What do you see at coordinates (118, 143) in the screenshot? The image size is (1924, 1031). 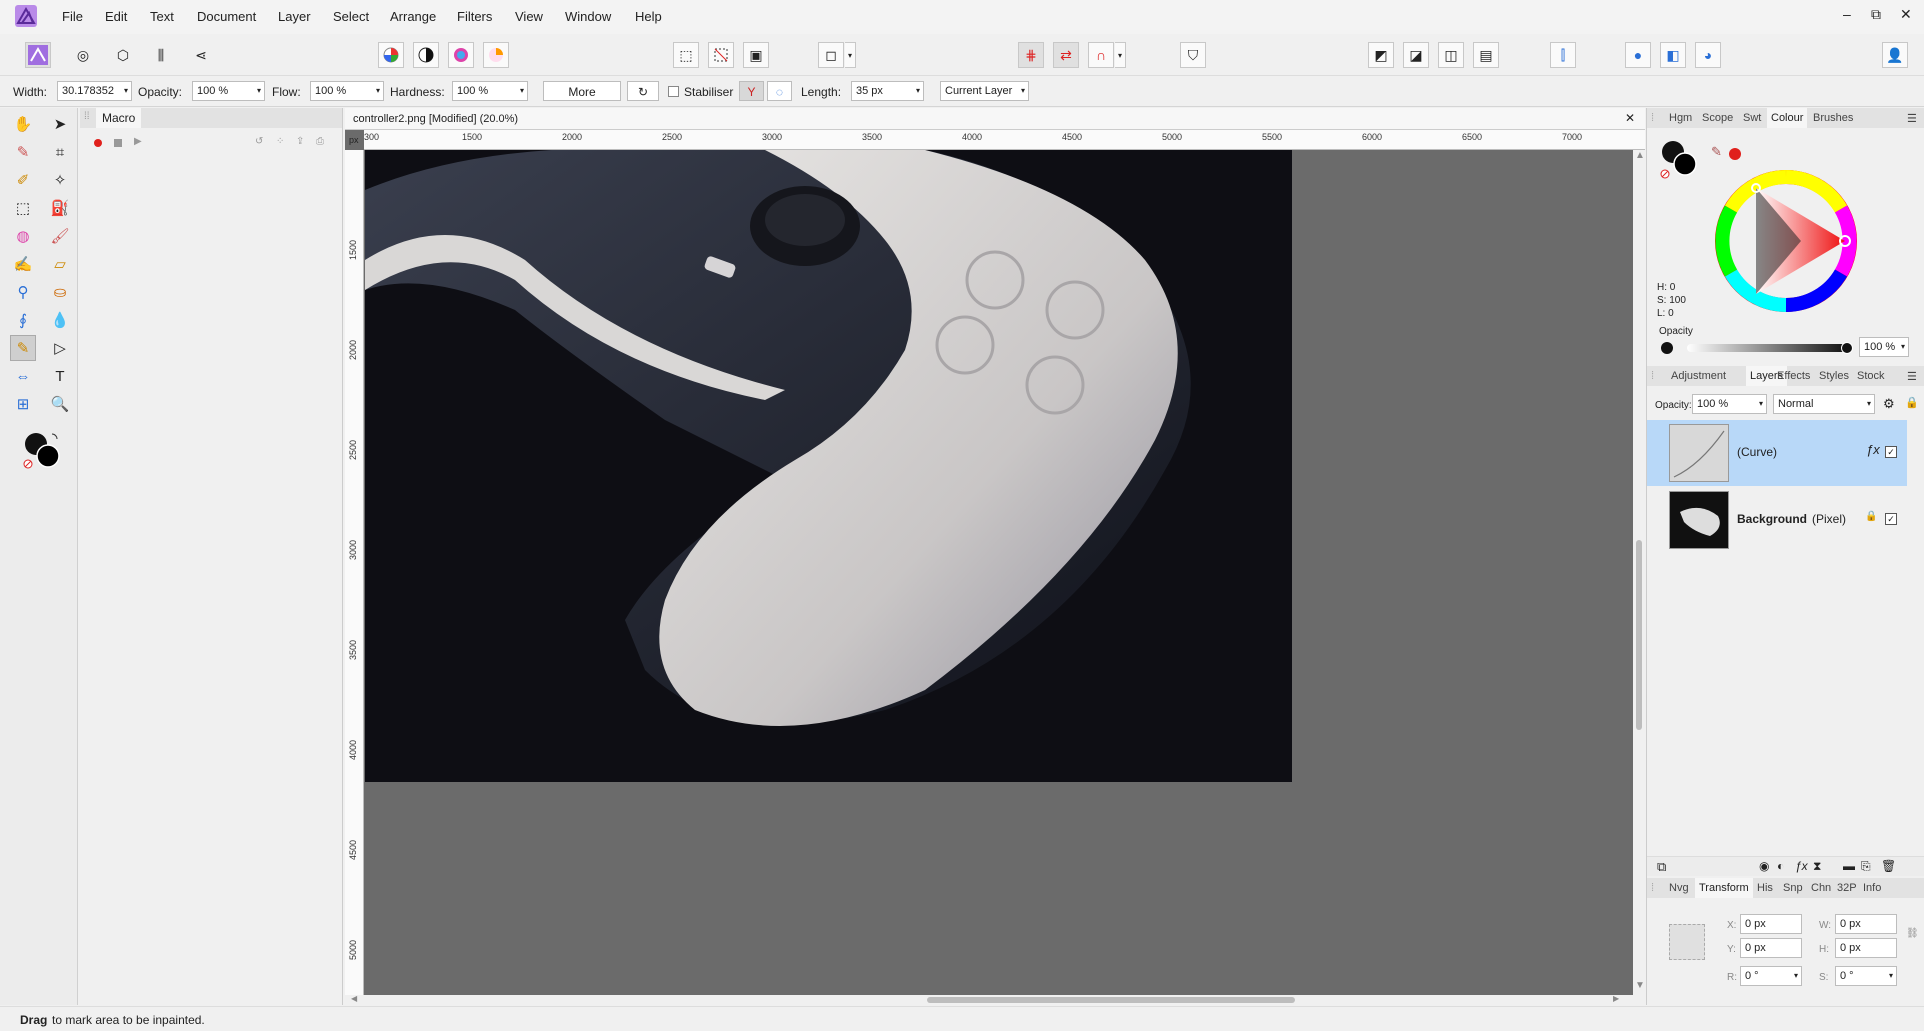 I see `stop-icon` at bounding box center [118, 143].